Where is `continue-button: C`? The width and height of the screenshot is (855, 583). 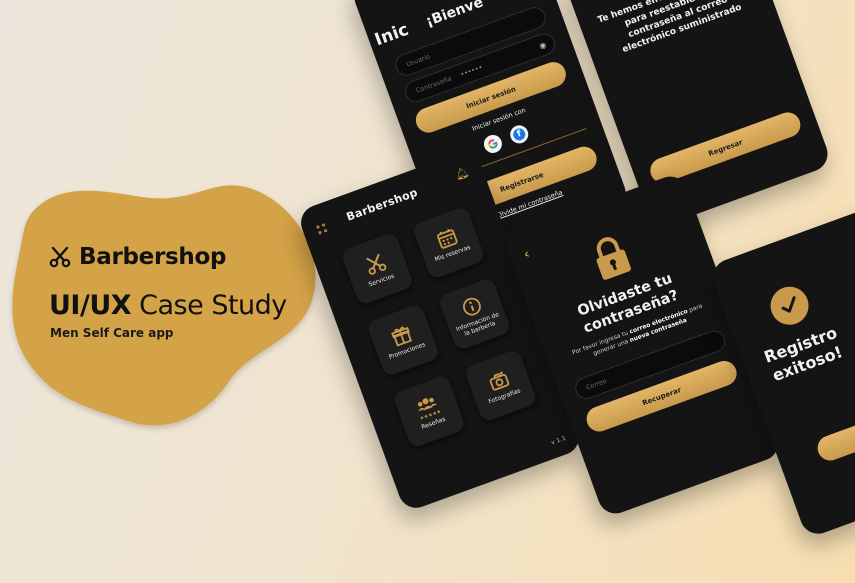 continue-button: C is located at coordinates (834, 423).